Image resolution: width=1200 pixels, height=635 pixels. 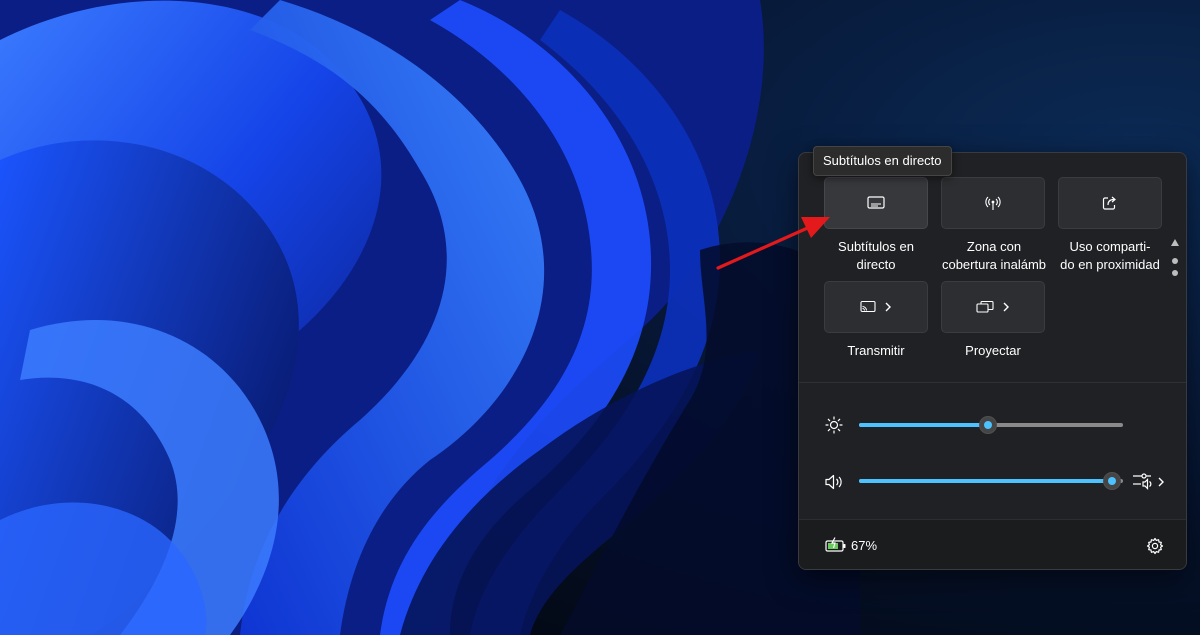 I want to click on brightness-icon, so click(x=834, y=427).